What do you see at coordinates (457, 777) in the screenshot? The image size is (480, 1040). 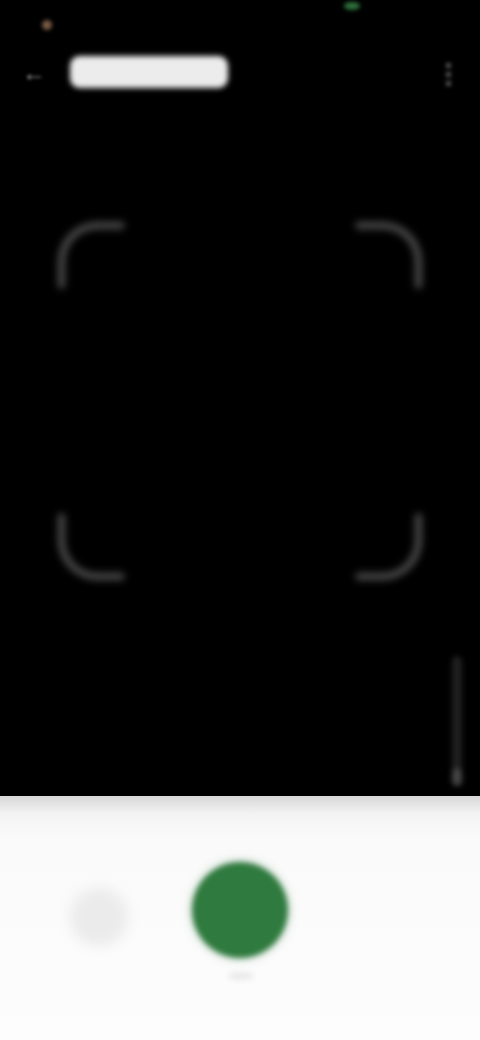 I see `zoom-slider-thumb` at bounding box center [457, 777].